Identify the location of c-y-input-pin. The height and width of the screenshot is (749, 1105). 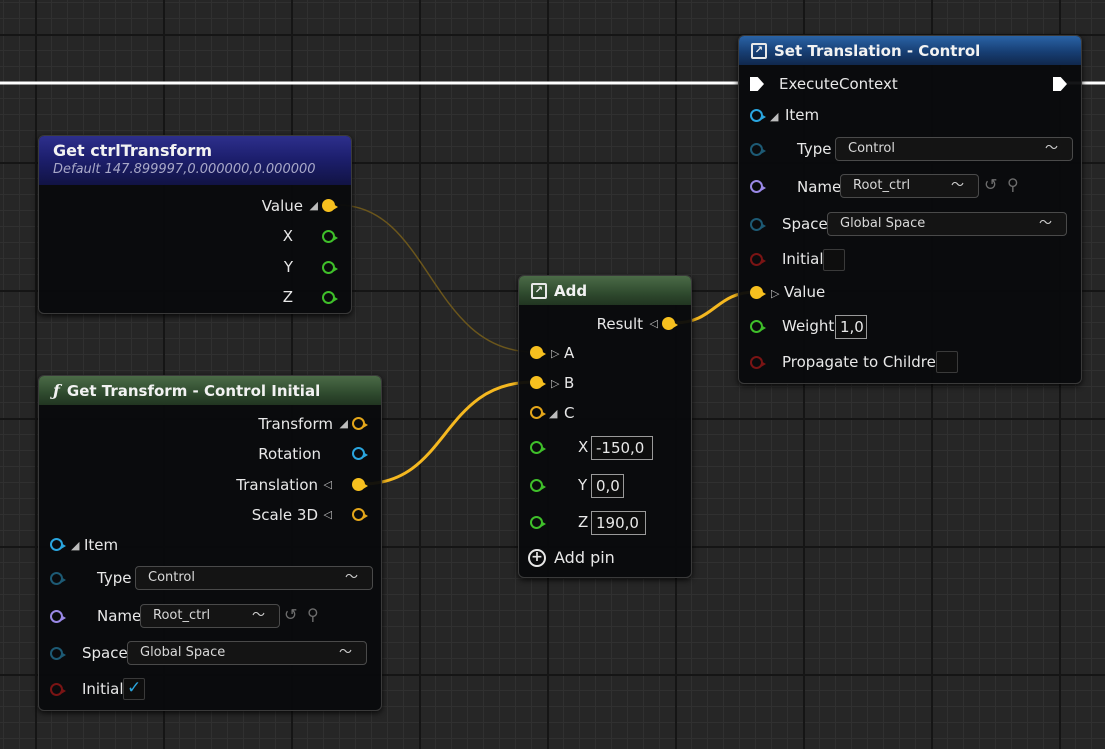
(538, 485).